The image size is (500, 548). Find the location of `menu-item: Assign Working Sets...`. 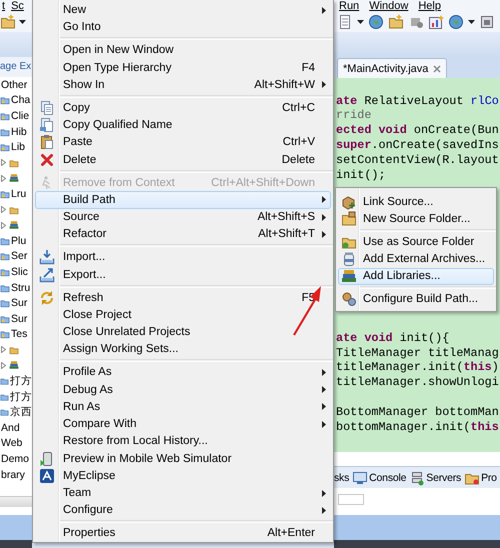

menu-item: Assign Working Sets... is located at coordinates (183, 349).